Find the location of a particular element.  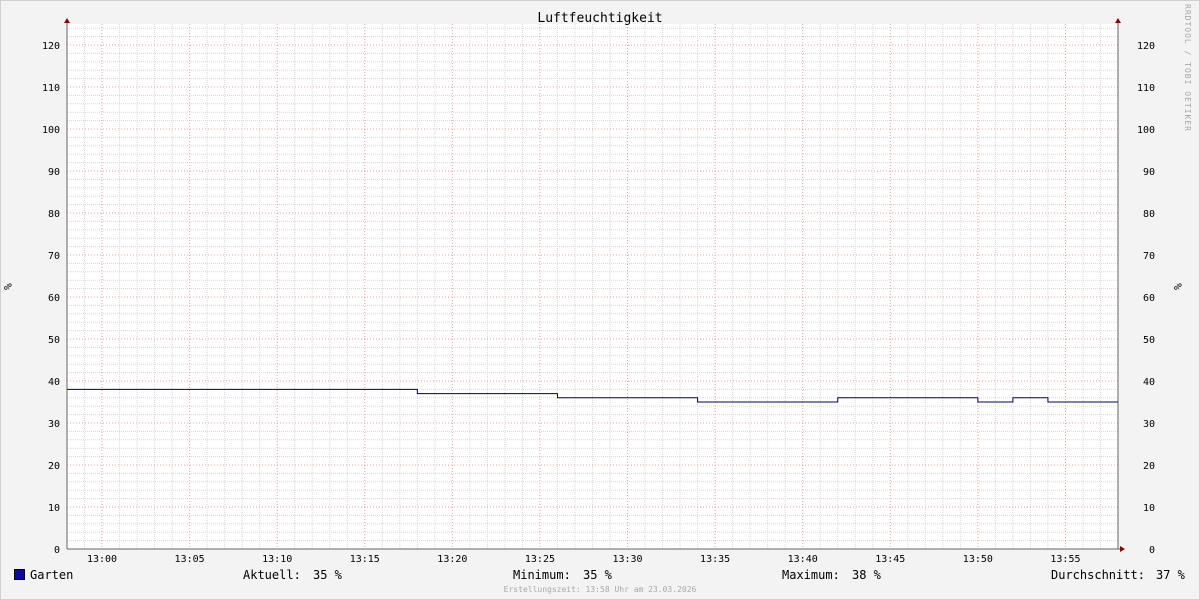

y-tick-label-left: 120 is located at coordinates (51, 46).